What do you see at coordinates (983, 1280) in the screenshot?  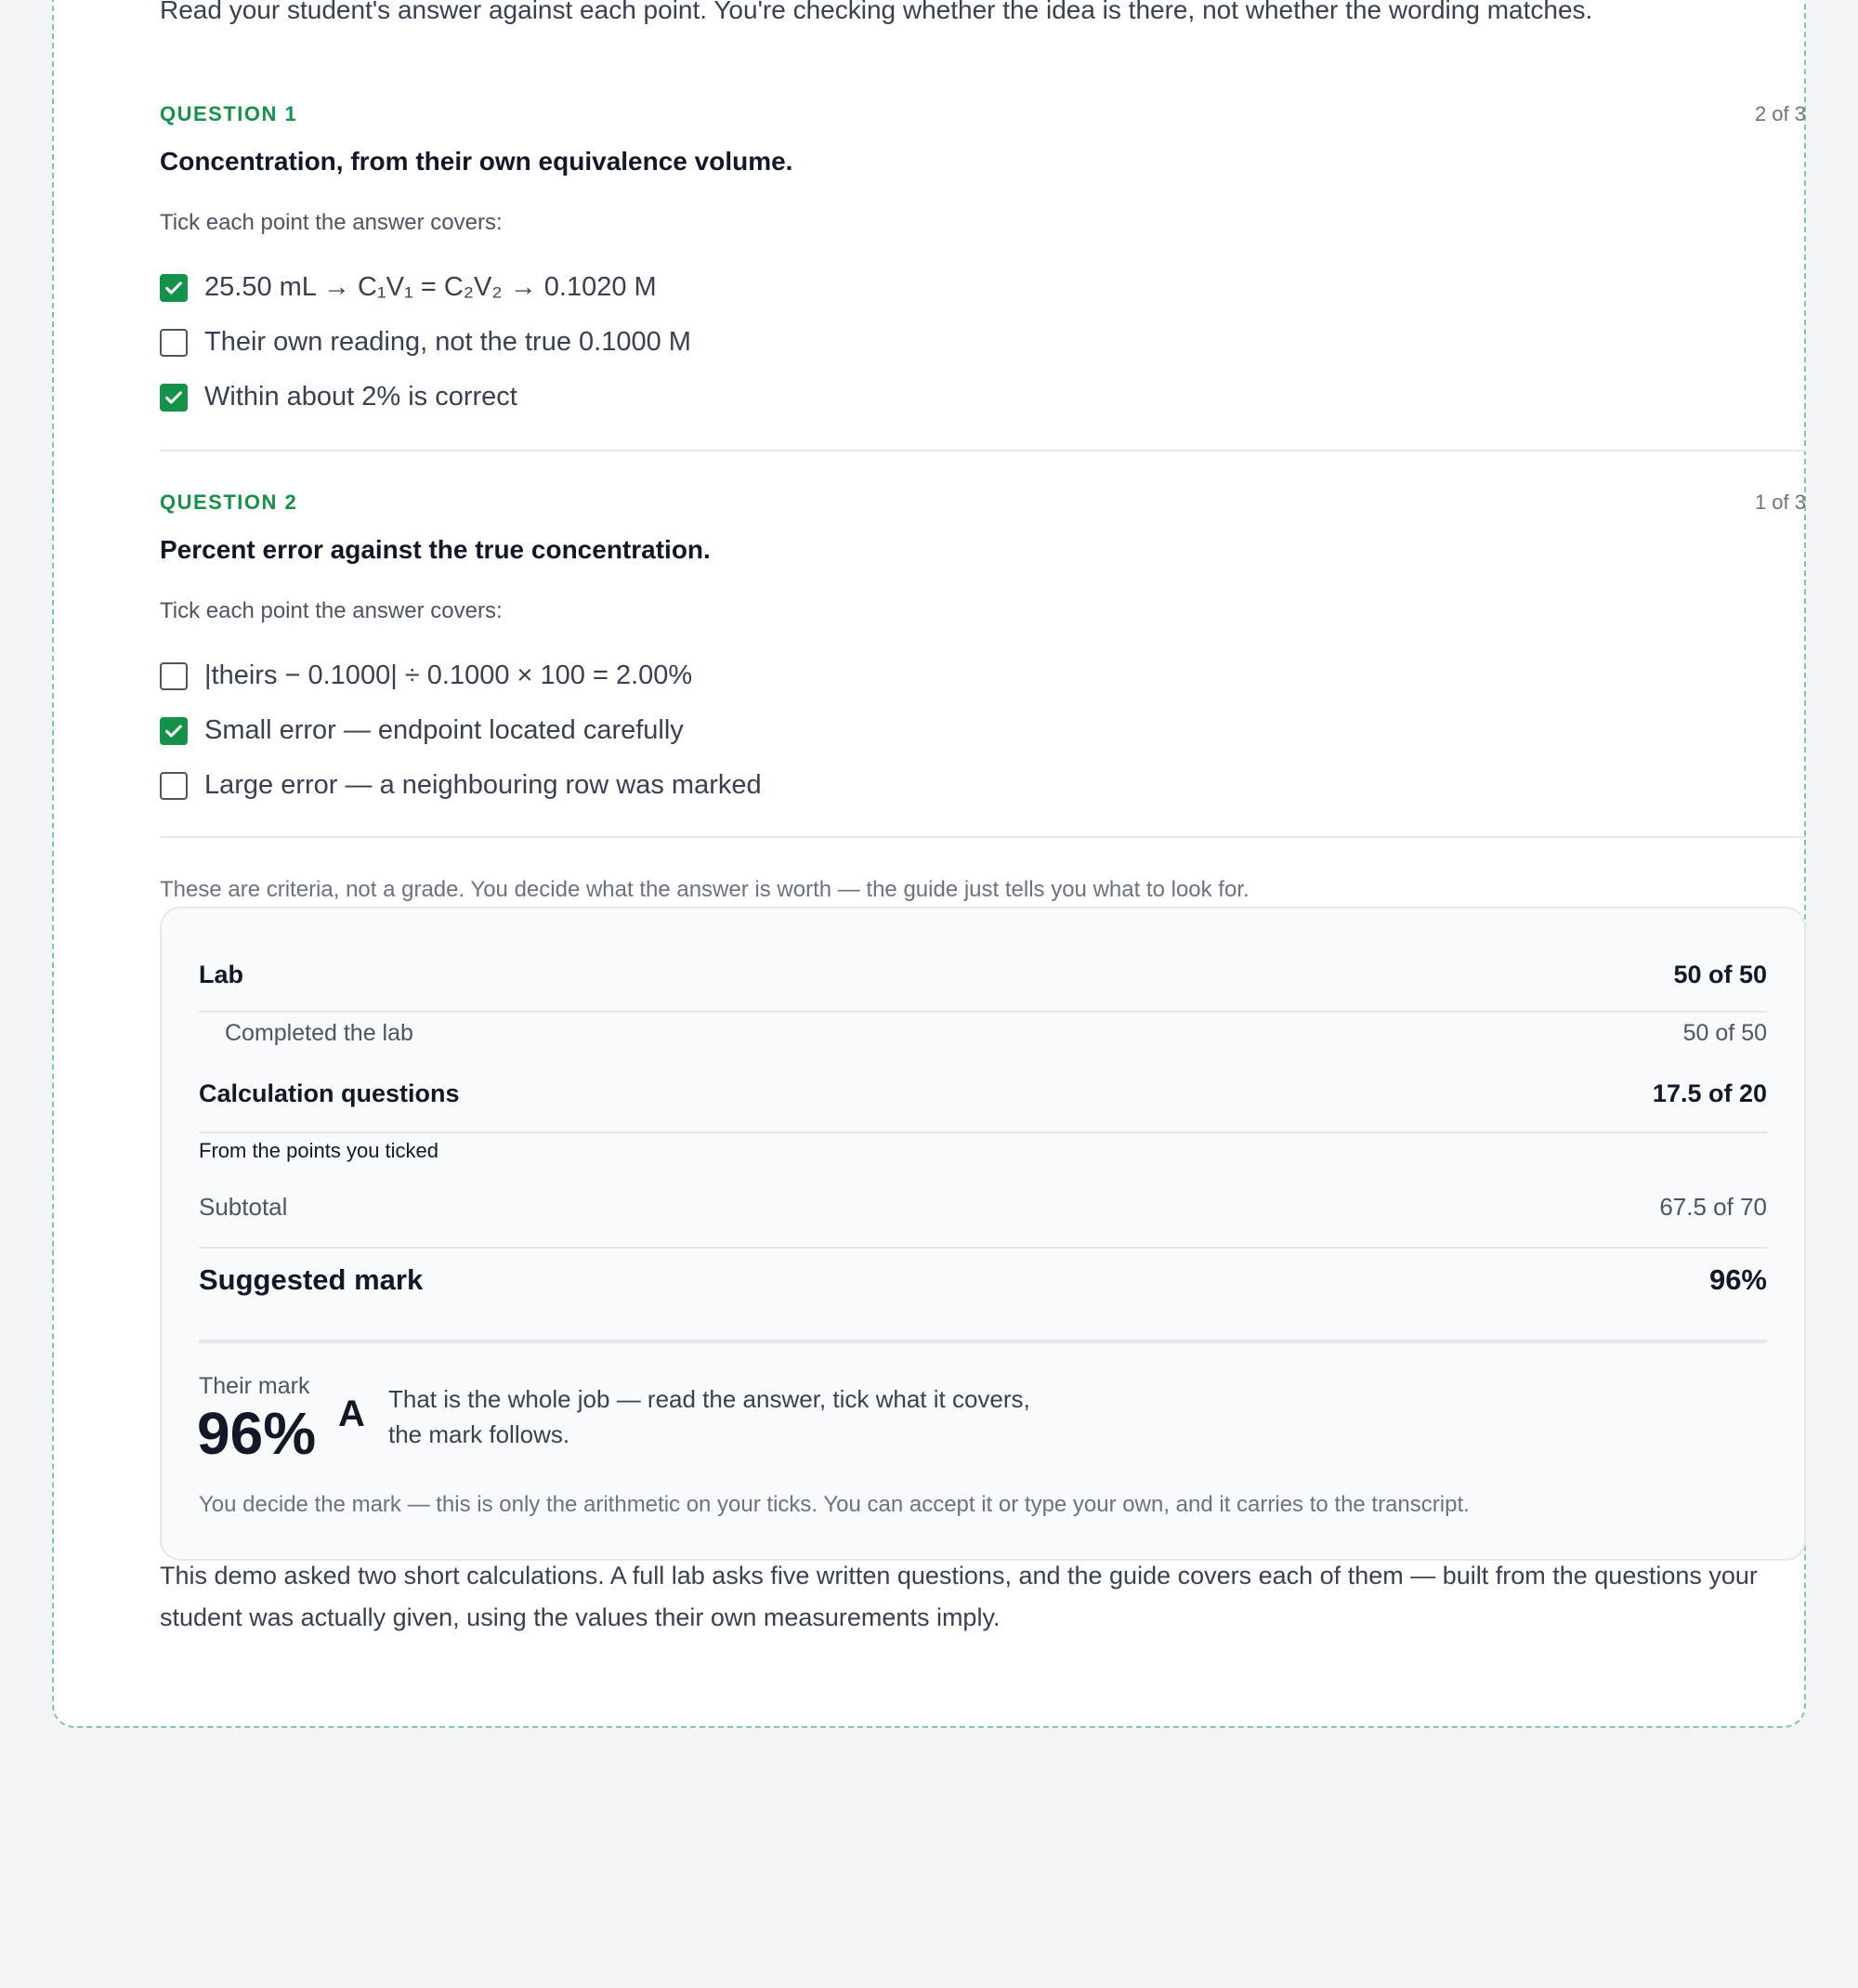 I see `summary-row-suggested: Suggested mark 96%` at bounding box center [983, 1280].